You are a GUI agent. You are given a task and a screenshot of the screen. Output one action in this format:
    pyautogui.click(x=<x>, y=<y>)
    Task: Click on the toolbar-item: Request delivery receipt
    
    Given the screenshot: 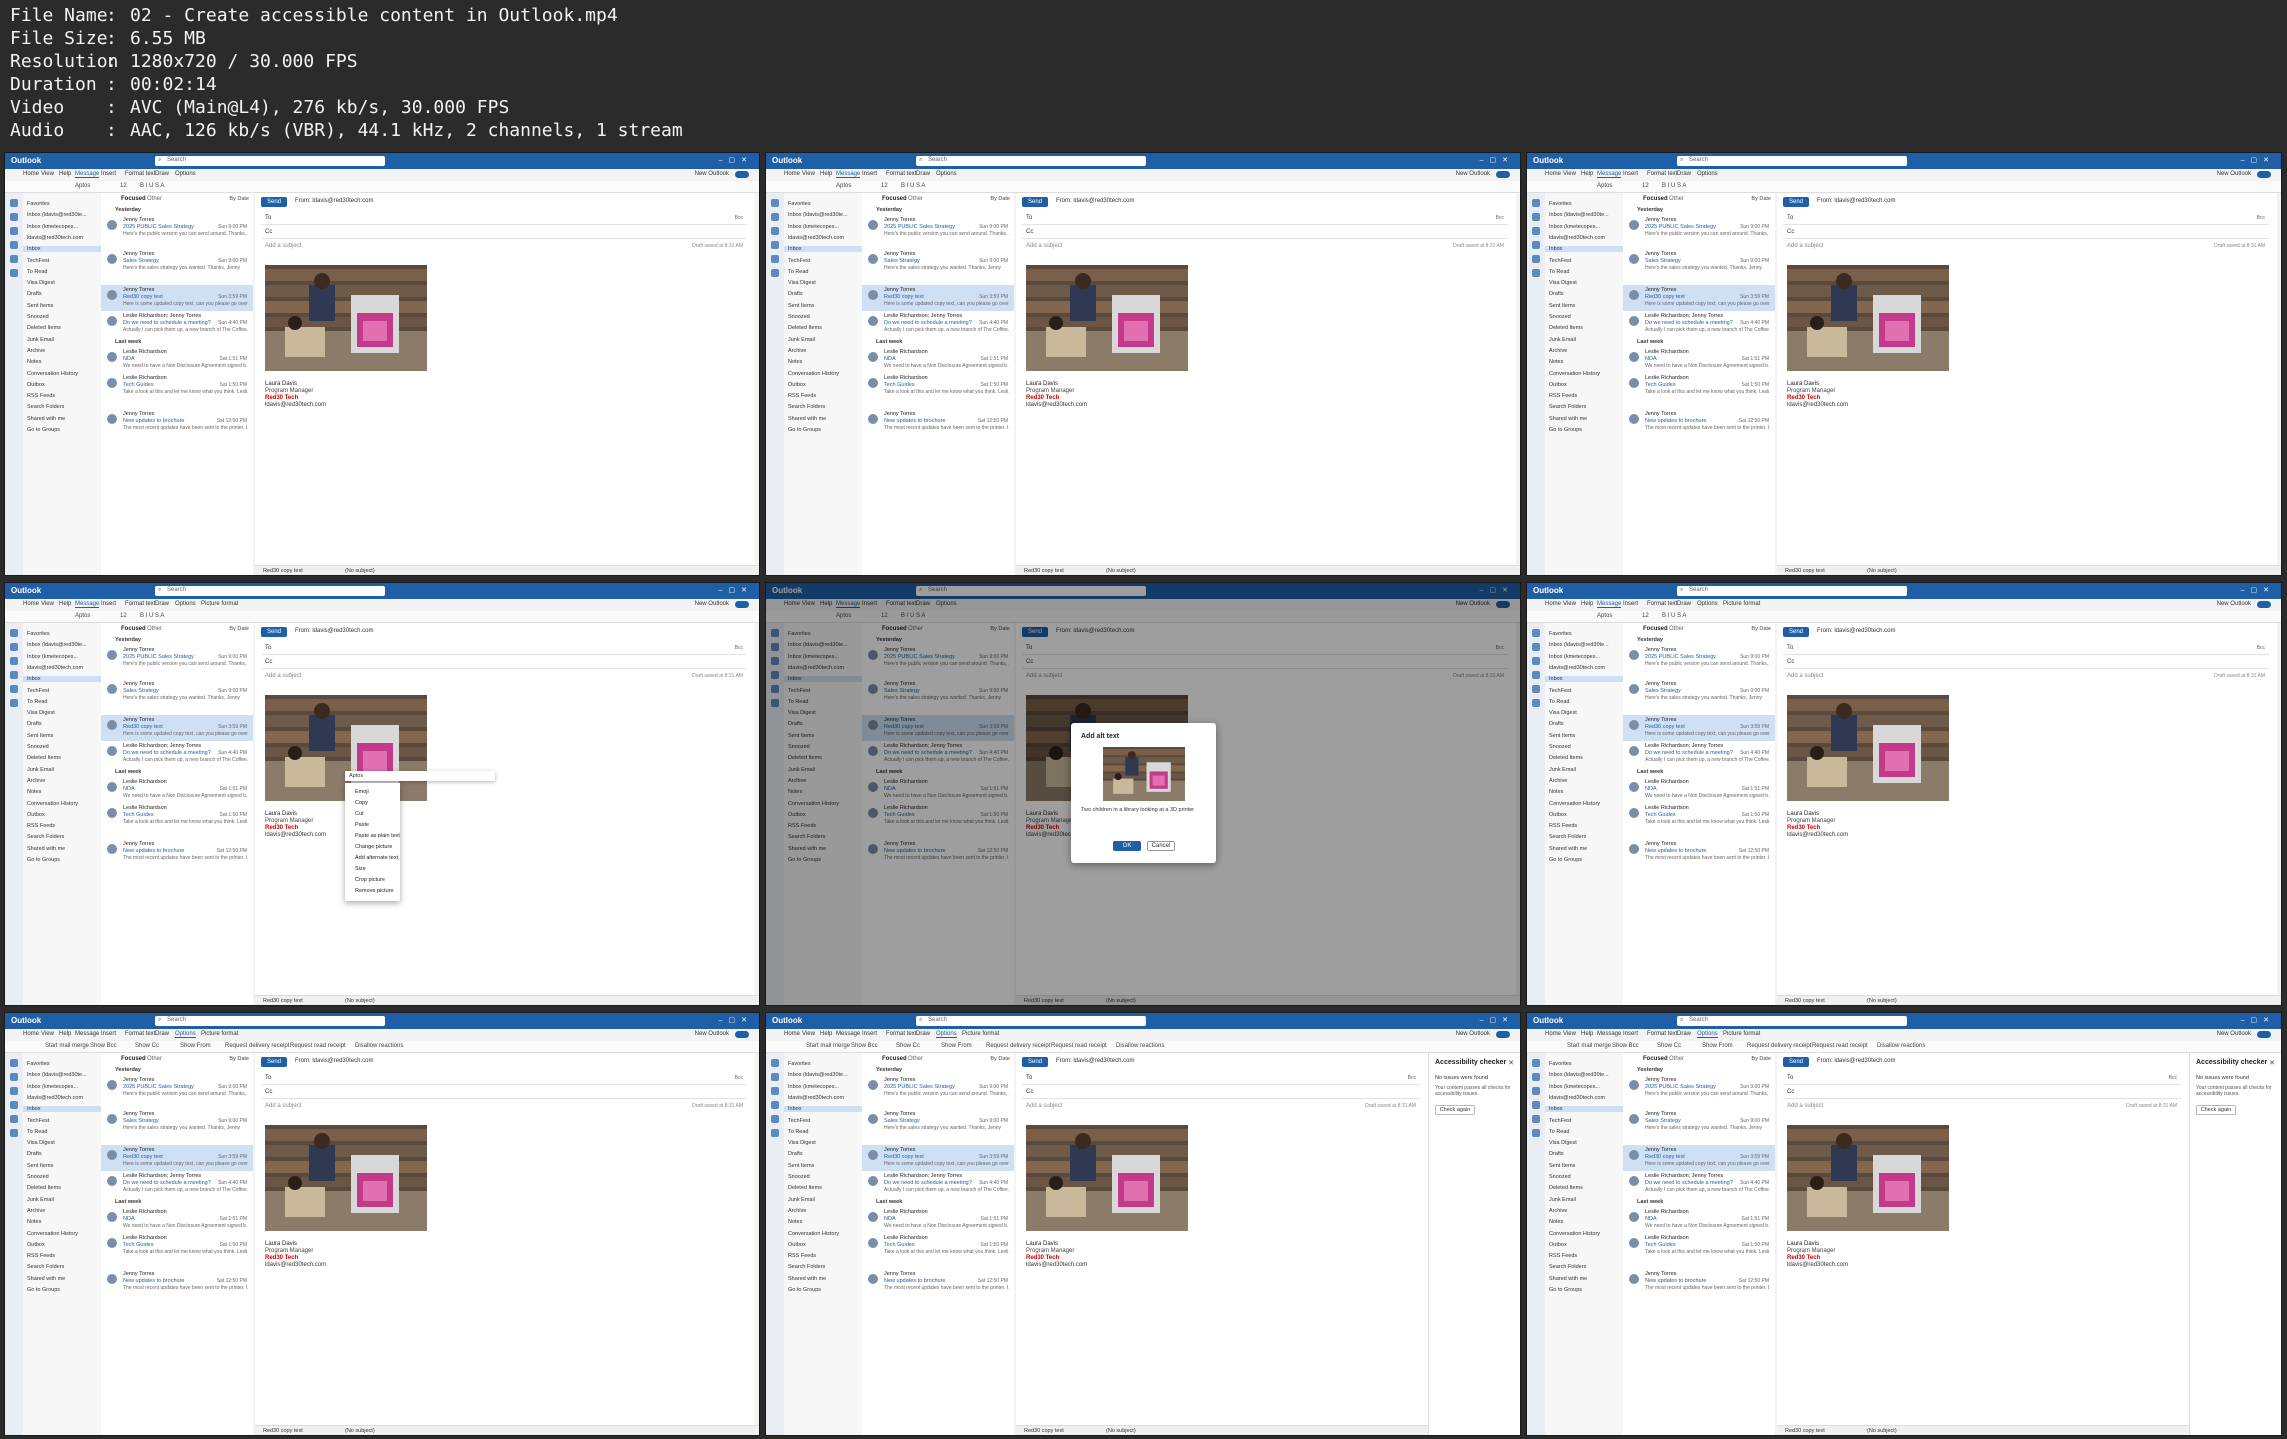 What is the action you would take?
    pyautogui.click(x=257, y=1046)
    